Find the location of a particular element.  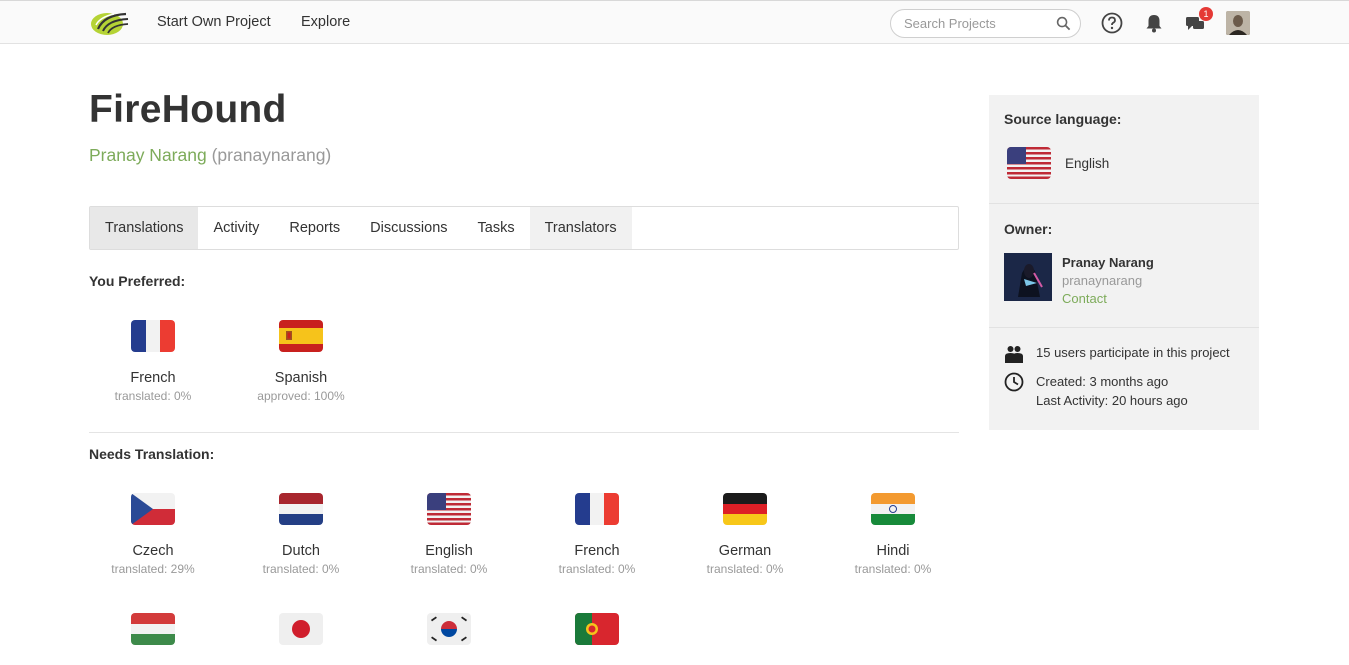

user-avatar-icon is located at coordinates (1238, 23).